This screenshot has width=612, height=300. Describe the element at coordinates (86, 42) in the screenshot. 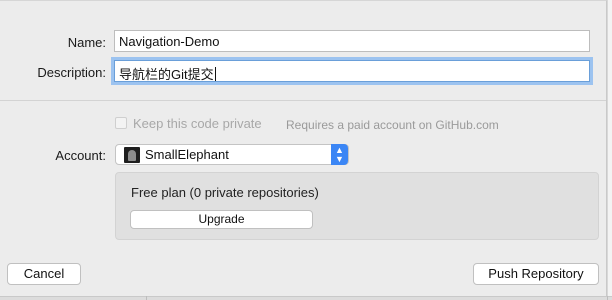

I see `name-label: Name:` at that location.